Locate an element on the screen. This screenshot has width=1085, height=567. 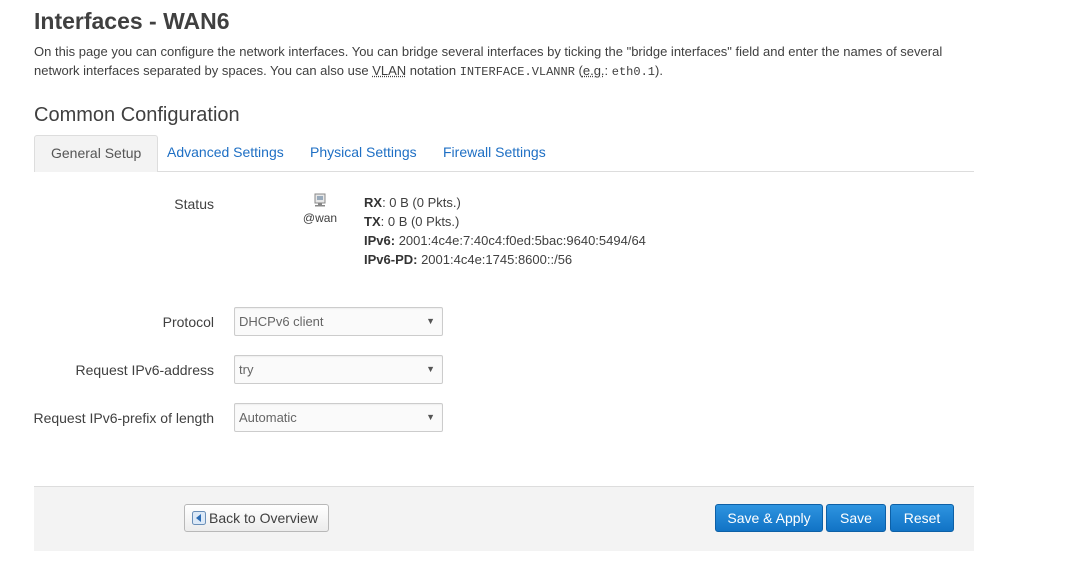
ipv6pd-value: 2001:4c4e:1745:8600::/56 is located at coordinates (495, 259).